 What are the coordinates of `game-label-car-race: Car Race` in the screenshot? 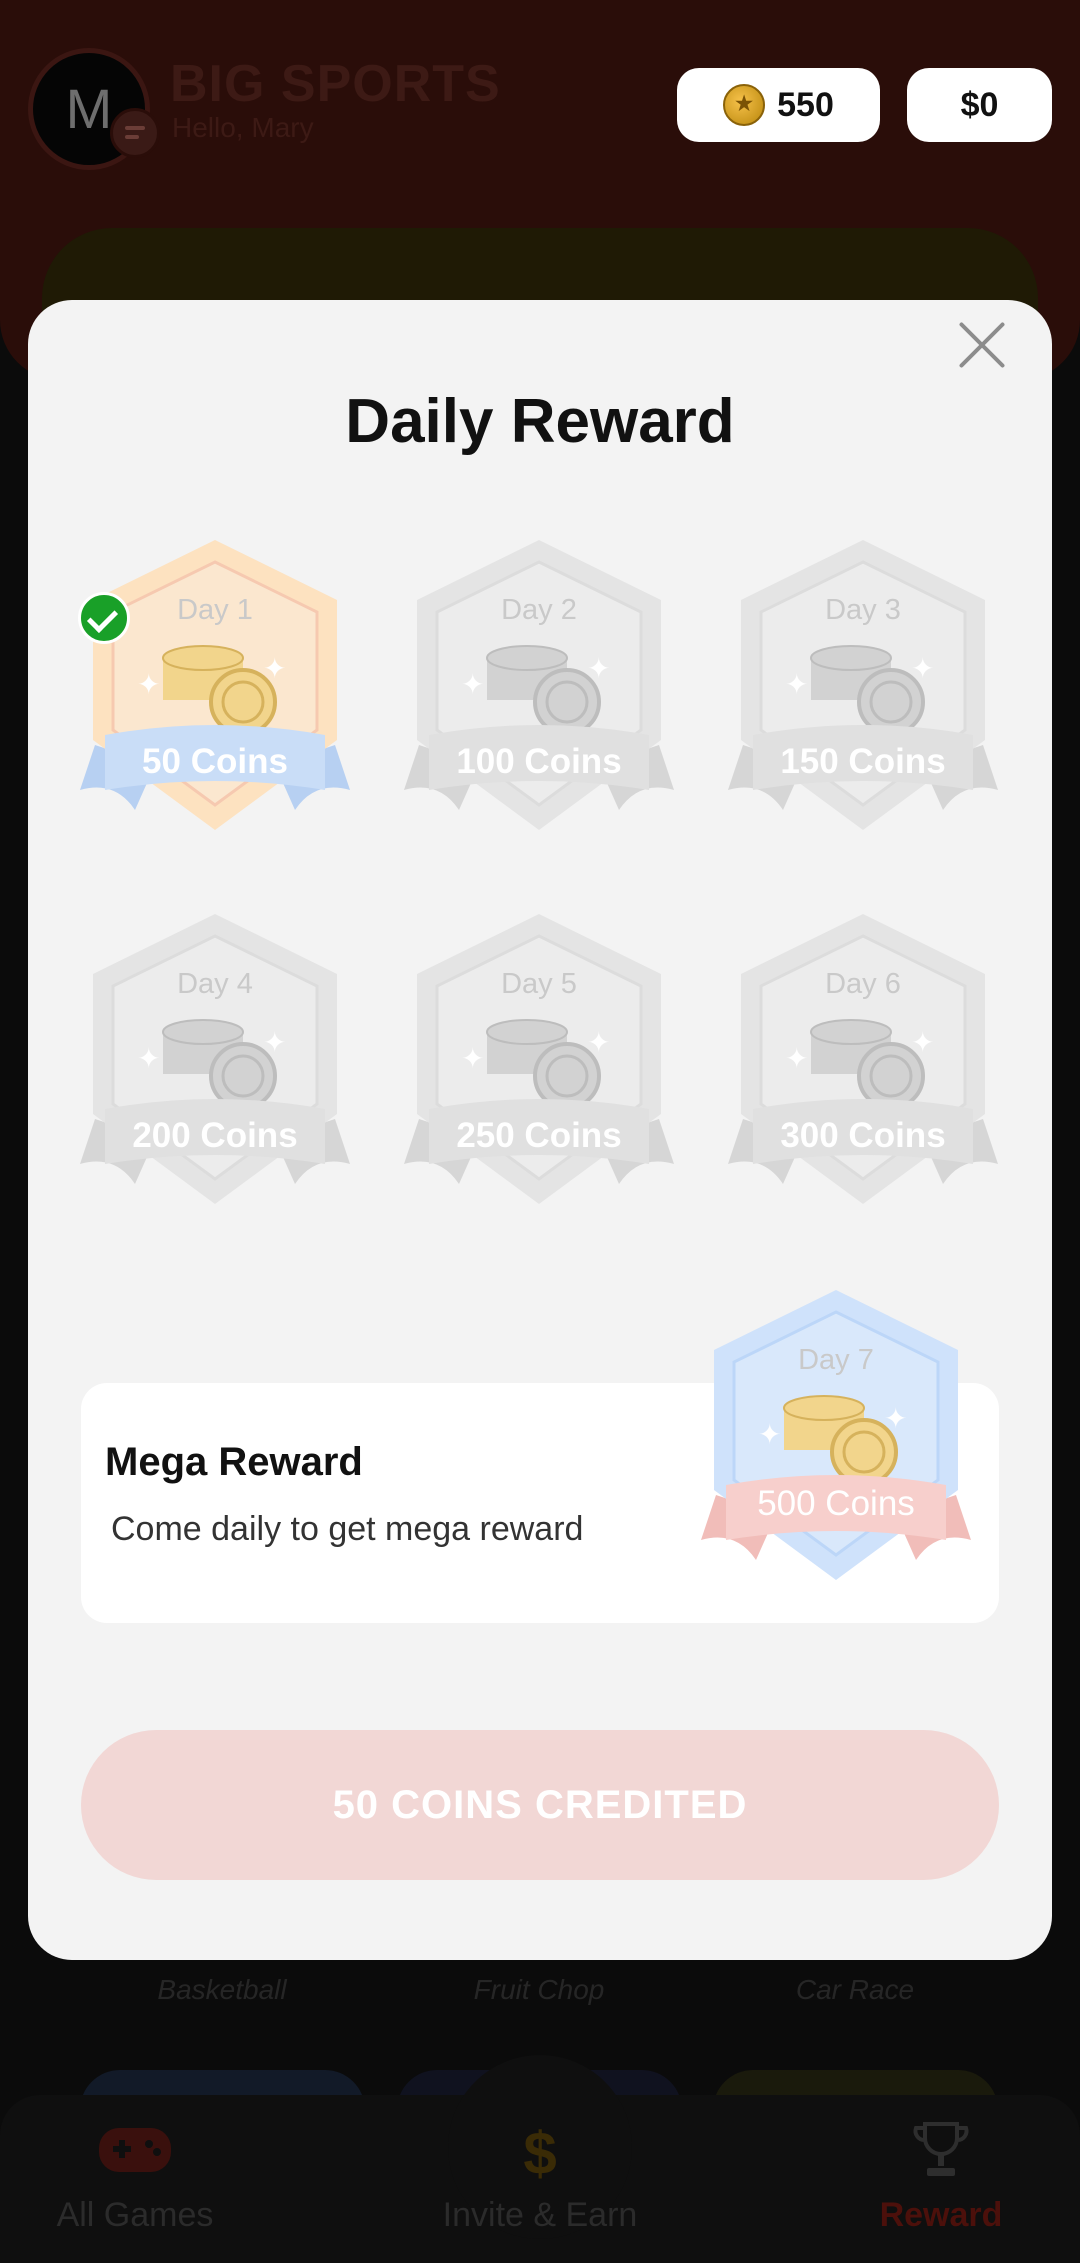 It's located at (855, 1990).